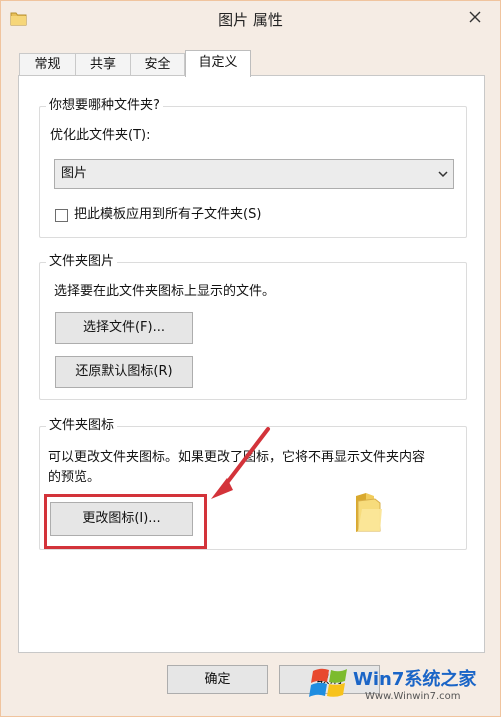 The height and width of the screenshot is (717, 501). I want to click on annotation-arrow, so click(240, 463).